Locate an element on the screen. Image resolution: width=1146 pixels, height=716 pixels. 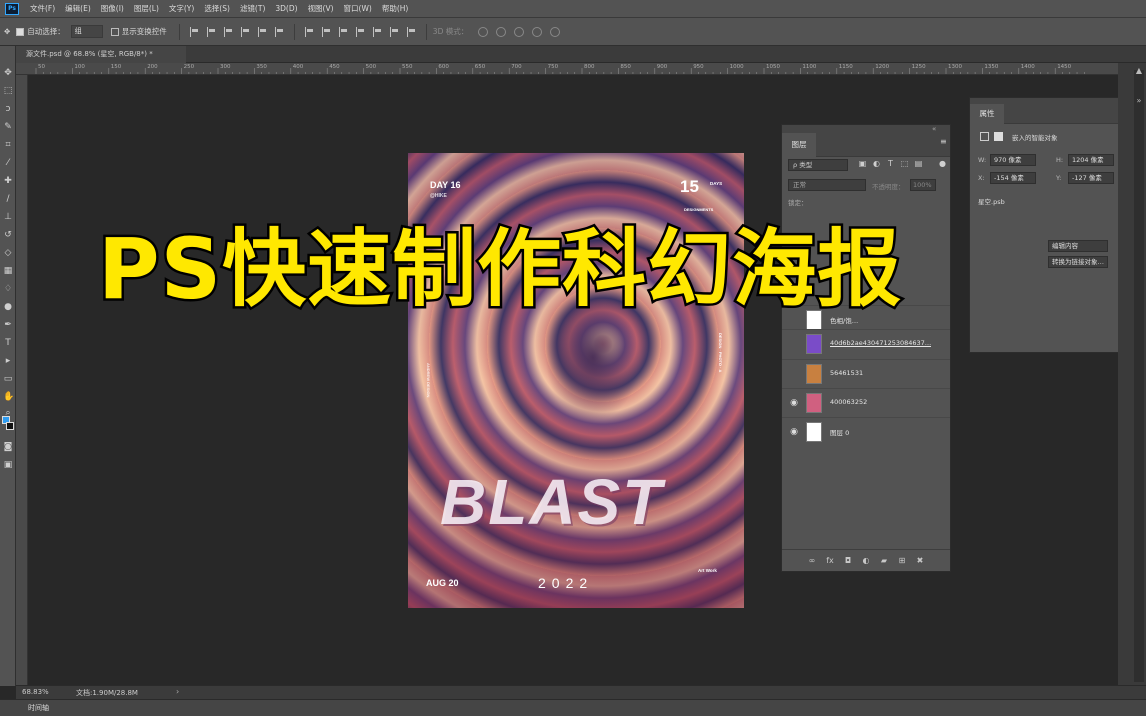
3d-pan-icon is located at coordinates (519, 31).